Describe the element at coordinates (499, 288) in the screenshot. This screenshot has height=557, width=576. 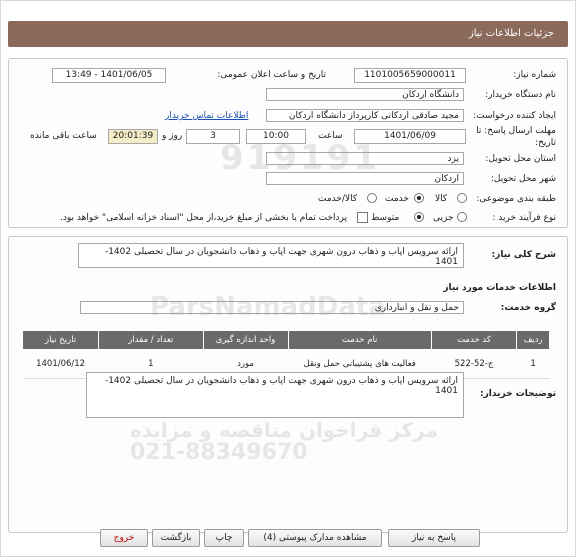
I see `services-section-title: اطلاعات خدمات مورد نیاز` at that location.